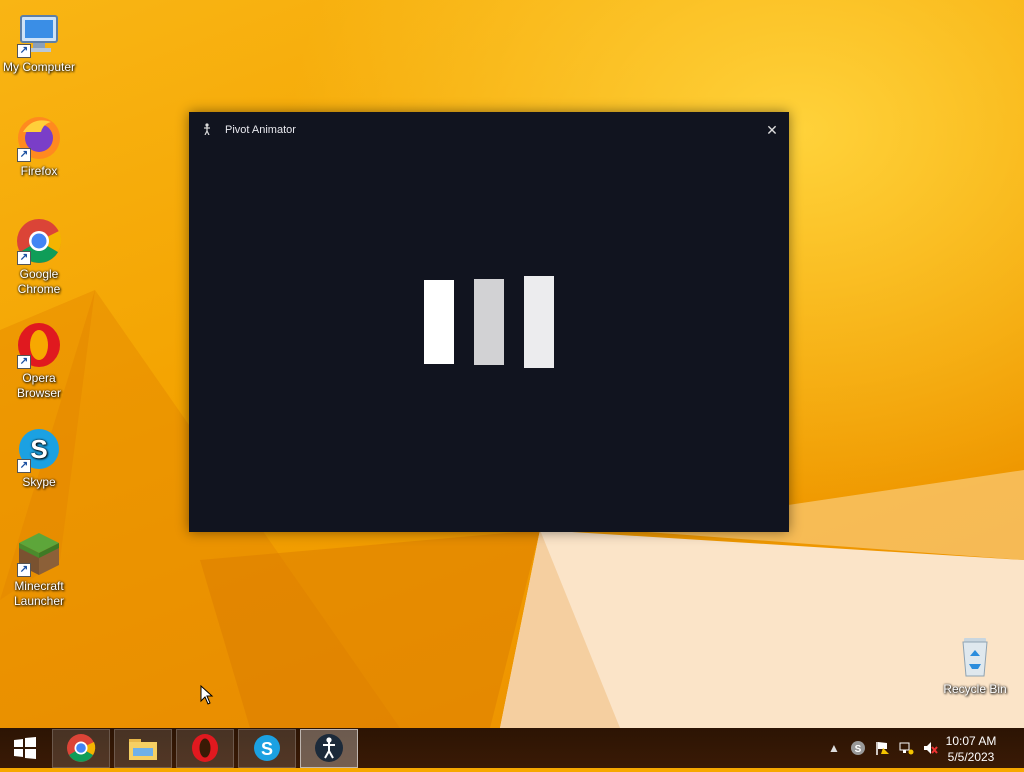 The image size is (1024, 772). I want to click on desktop-icon-firefox: ↗ Firefox, so click(39, 146).